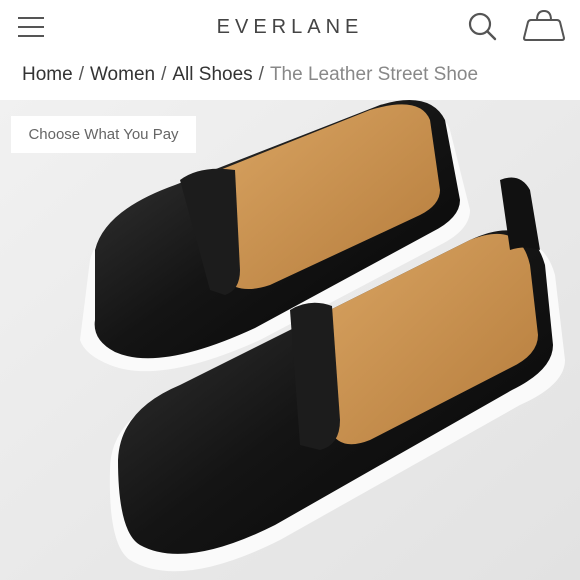 This screenshot has width=580, height=580. Describe the element at coordinates (544, 26) in the screenshot. I see `shopping-bag-icon` at that location.